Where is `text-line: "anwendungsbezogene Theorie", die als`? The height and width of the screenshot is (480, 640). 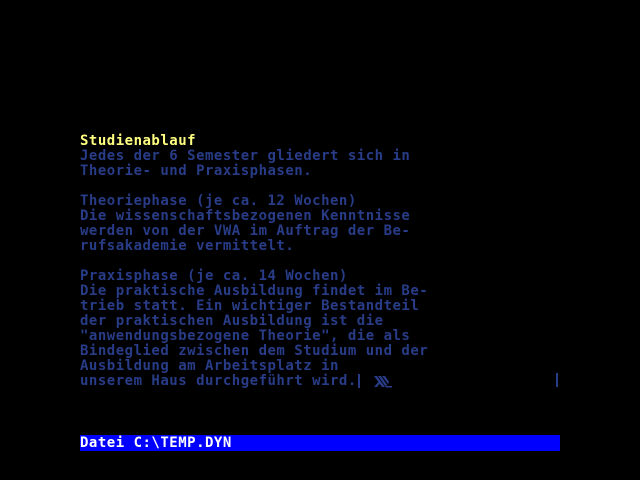 text-line: "anwendungsbezogene Theorie", die als is located at coordinates (245, 336).